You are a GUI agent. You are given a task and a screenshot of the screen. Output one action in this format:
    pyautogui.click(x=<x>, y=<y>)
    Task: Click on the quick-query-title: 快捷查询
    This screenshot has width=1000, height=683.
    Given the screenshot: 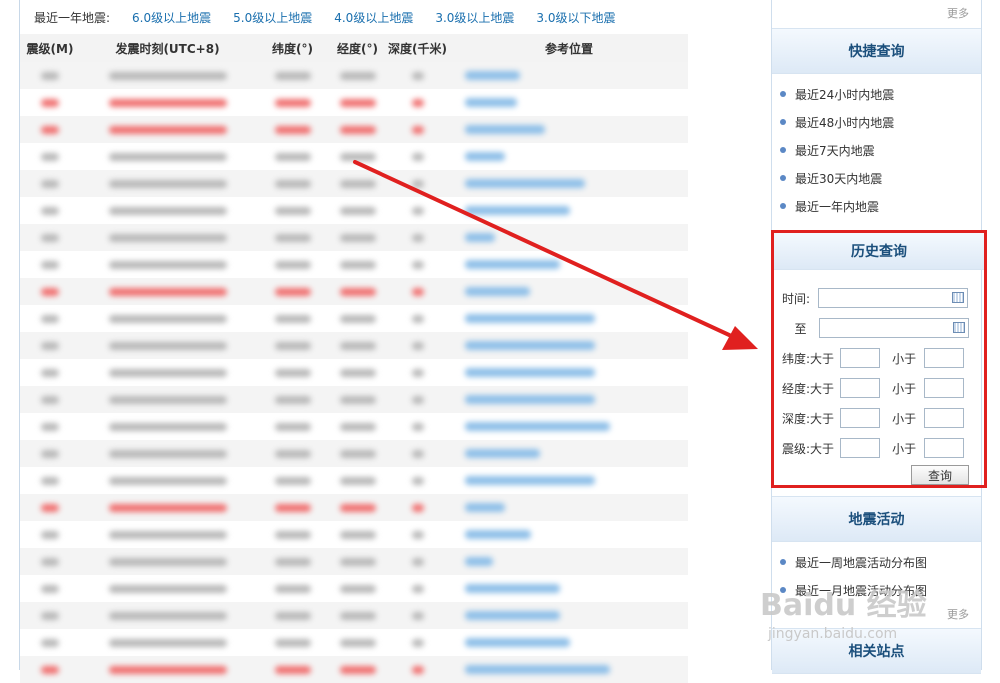 What is the action you would take?
    pyautogui.click(x=876, y=51)
    